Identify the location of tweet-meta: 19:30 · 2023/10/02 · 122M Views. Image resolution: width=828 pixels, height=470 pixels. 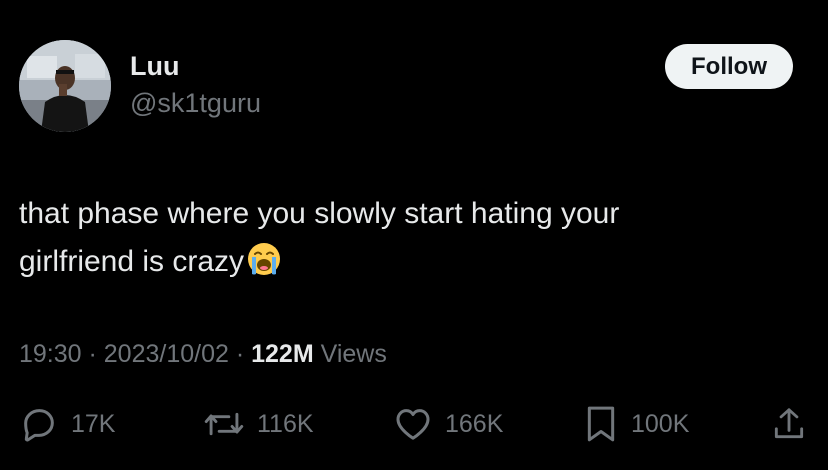
(203, 354).